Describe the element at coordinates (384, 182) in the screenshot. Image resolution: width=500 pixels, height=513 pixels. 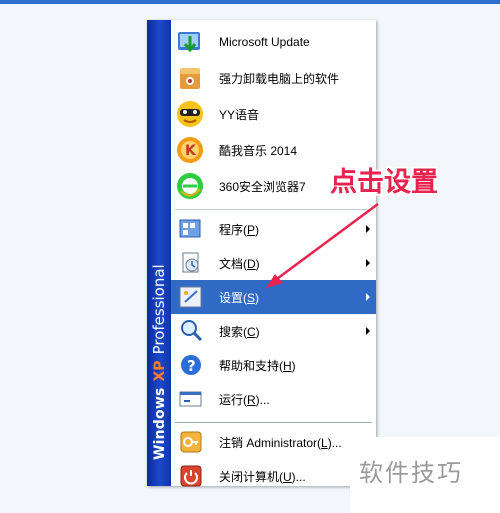
I see `callout-label: 点击设置` at that location.